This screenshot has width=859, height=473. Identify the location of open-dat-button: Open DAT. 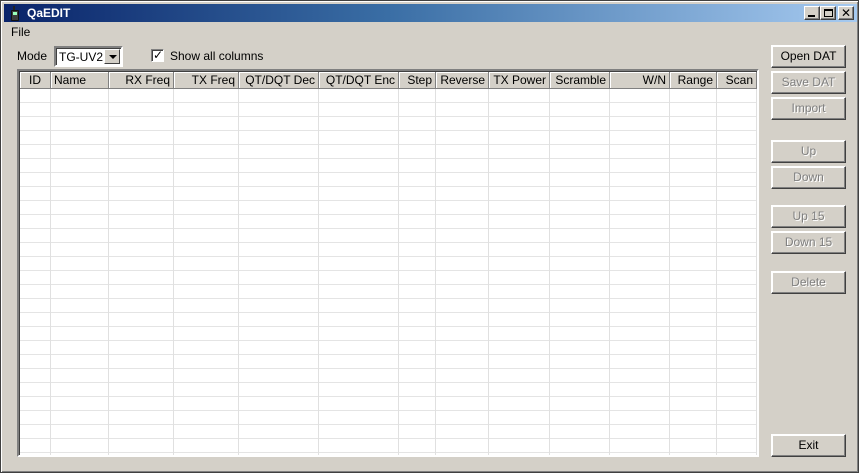
(808, 56).